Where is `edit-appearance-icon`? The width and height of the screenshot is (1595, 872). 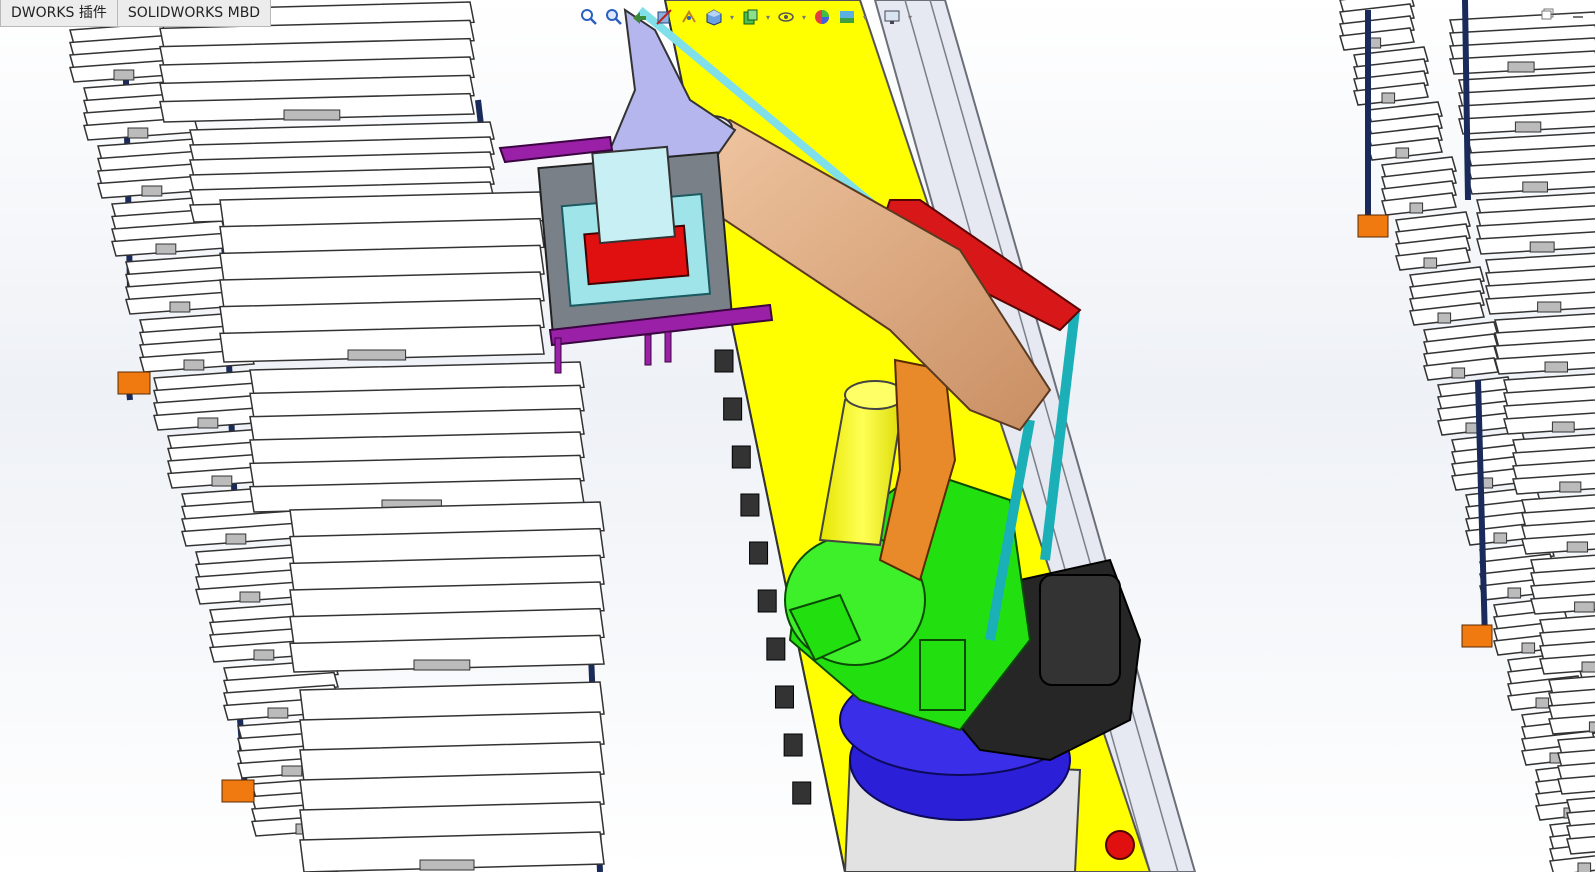 edit-appearance-icon is located at coordinates (822, 17).